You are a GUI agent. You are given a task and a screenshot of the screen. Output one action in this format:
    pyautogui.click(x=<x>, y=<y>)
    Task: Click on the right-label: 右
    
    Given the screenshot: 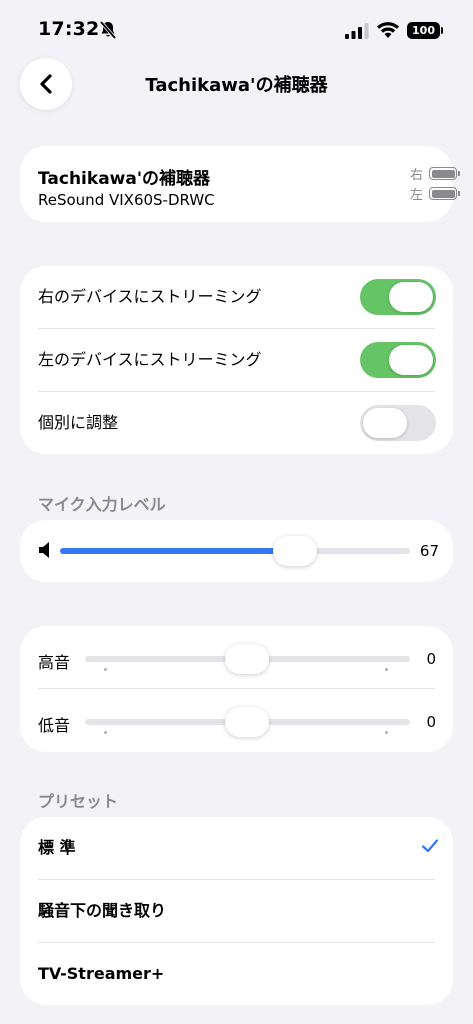 What is the action you would take?
    pyautogui.click(x=416, y=175)
    